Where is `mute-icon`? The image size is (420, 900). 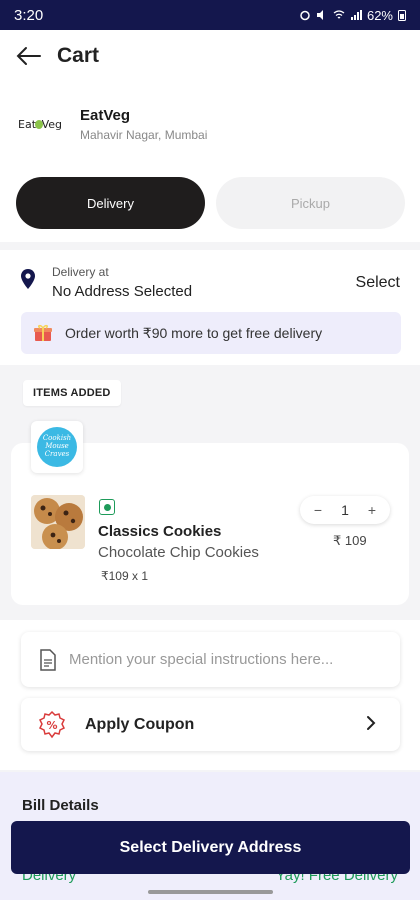
mute-icon is located at coordinates (319, 15).